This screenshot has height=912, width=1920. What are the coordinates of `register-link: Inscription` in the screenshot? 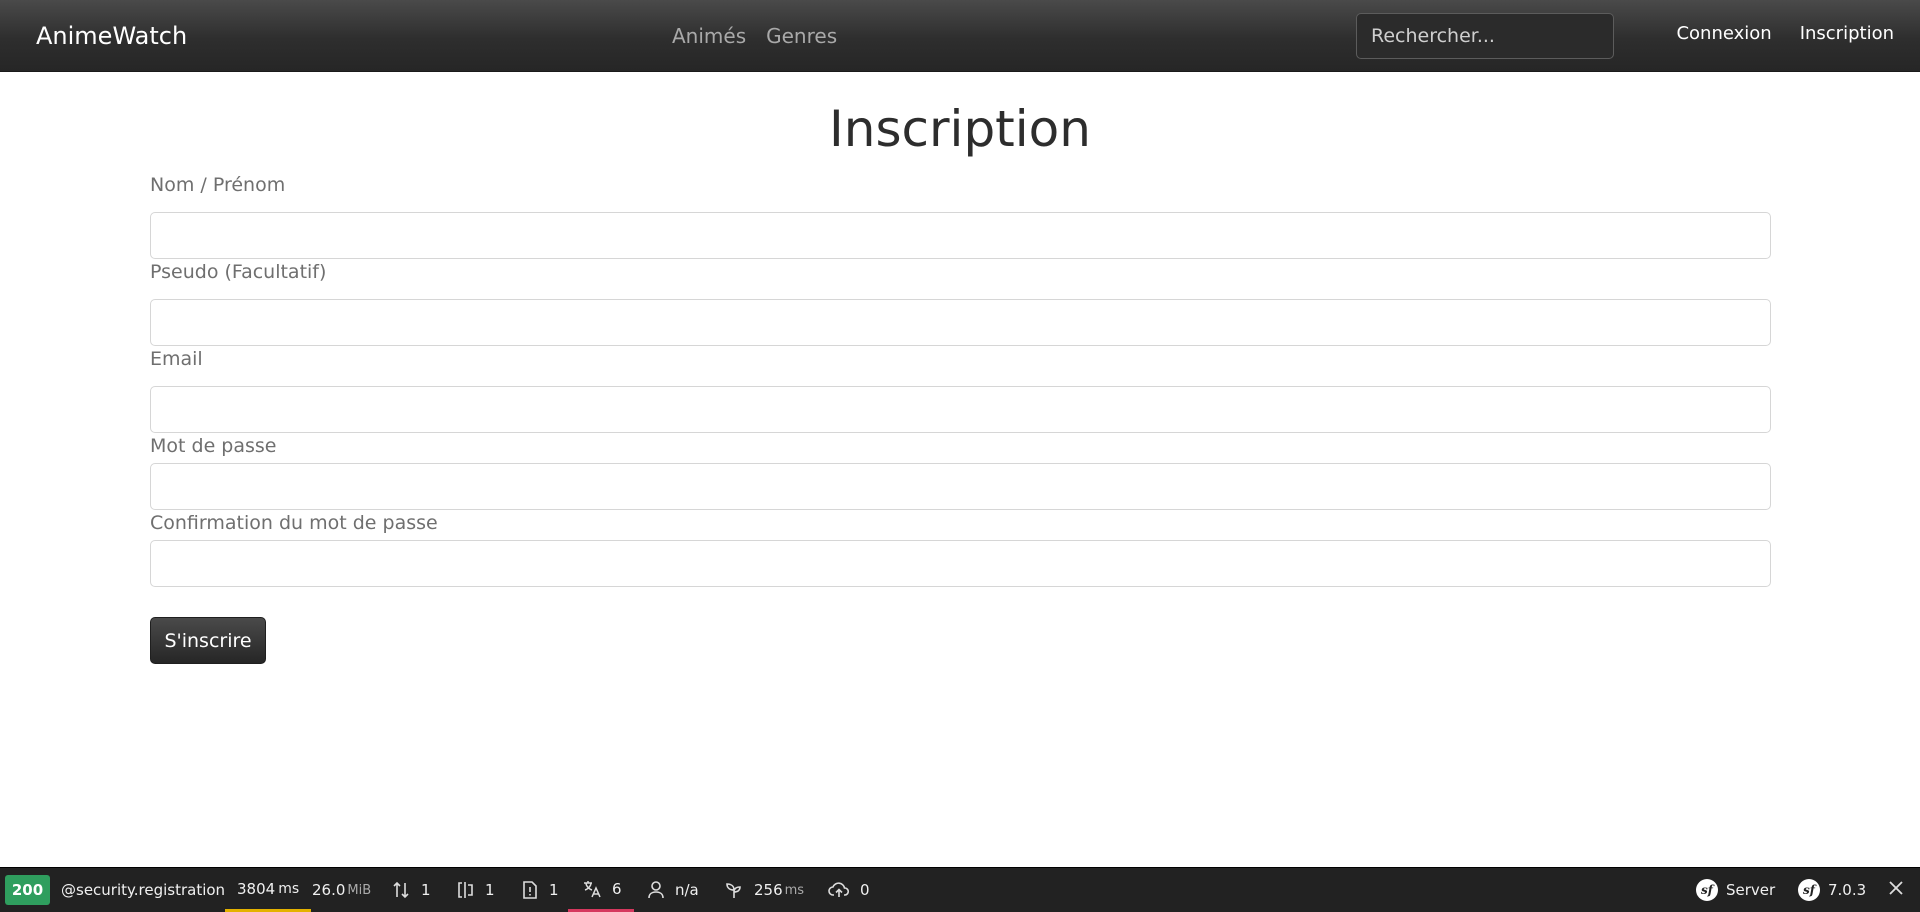 It's located at (1847, 33).